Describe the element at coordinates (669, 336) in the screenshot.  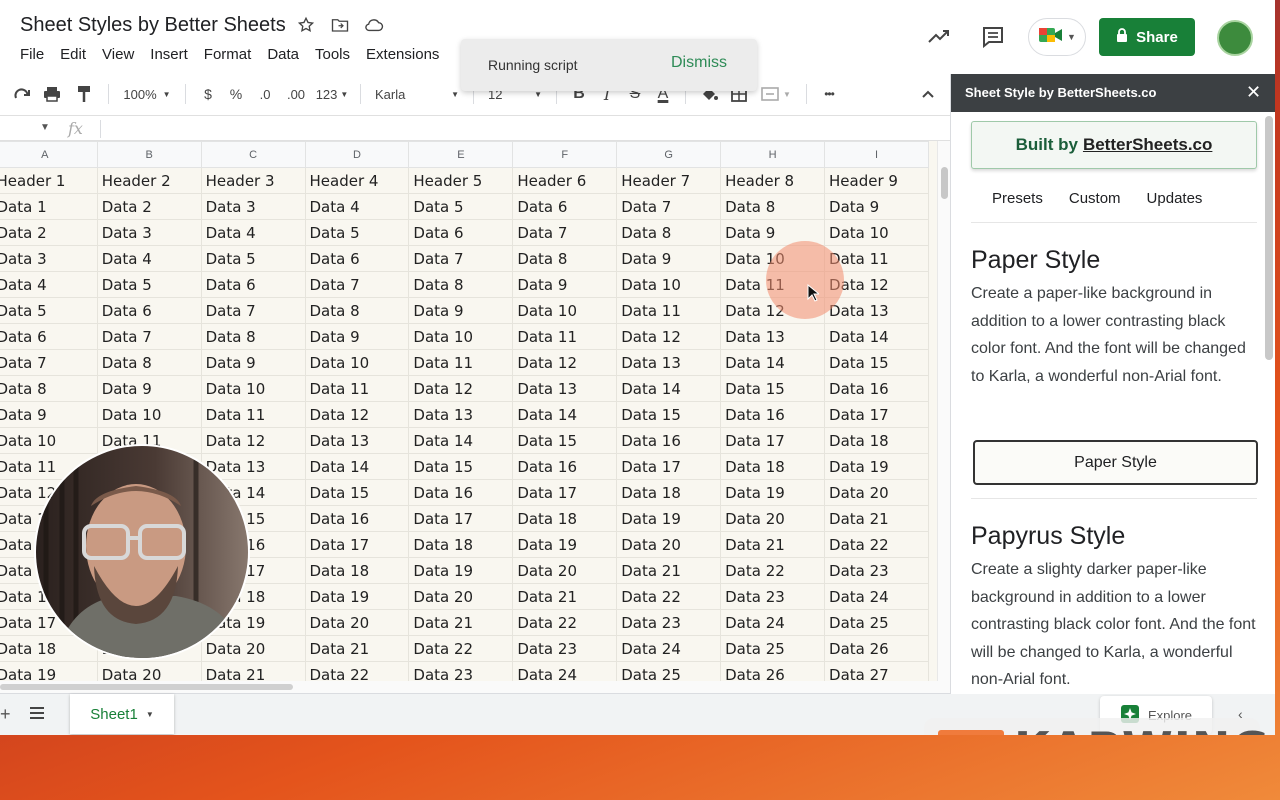
I see `cell: Data 12` at that location.